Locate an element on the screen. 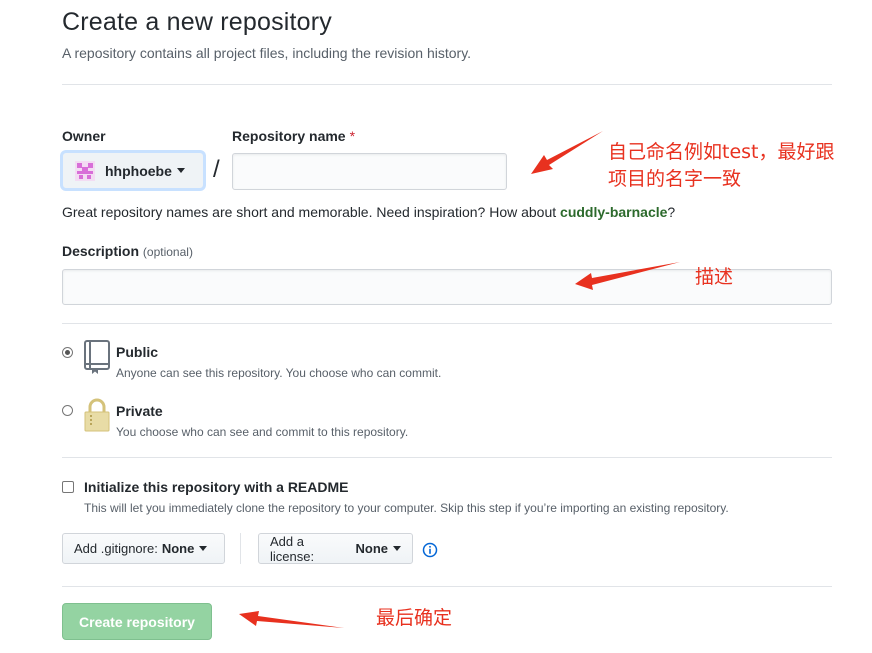 The image size is (872, 653). annotation-name-line1: 自己命名例如test，最好跟 is located at coordinates (721, 152).